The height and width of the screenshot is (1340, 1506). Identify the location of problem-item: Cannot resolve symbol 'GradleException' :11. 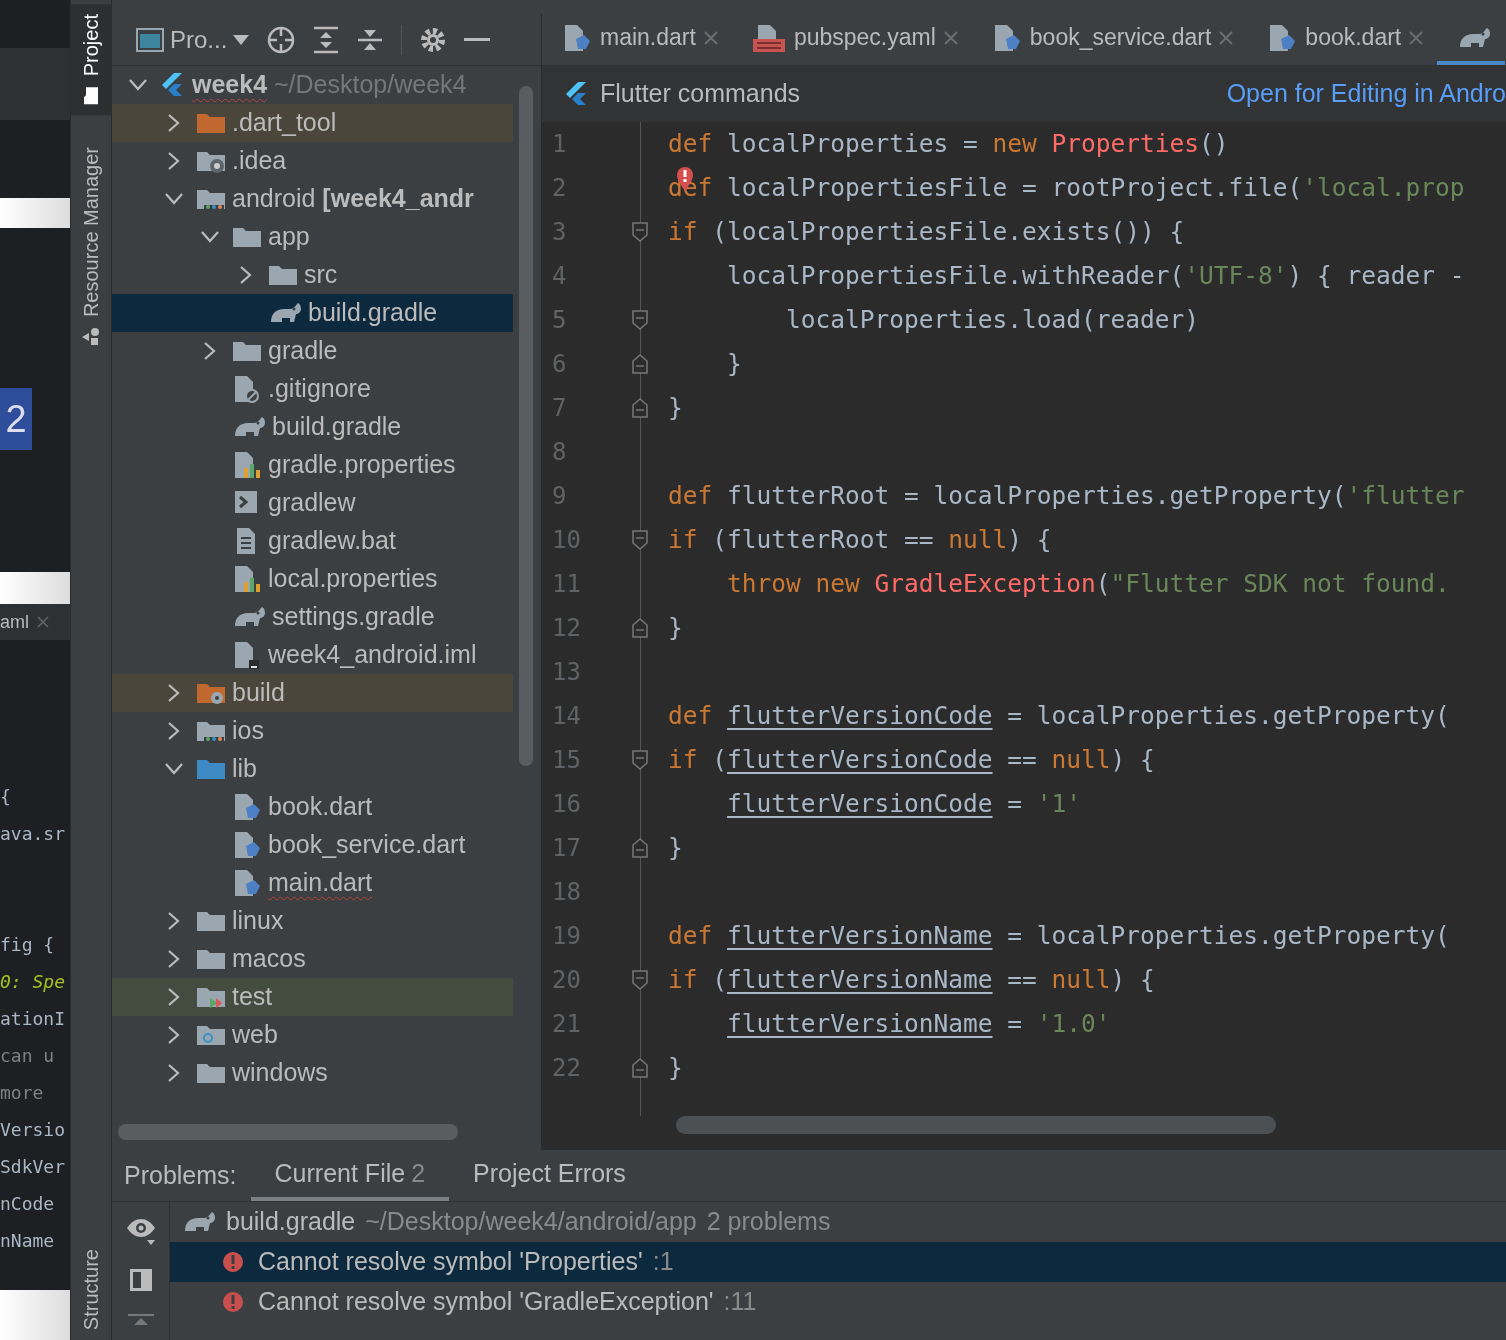
(838, 1302).